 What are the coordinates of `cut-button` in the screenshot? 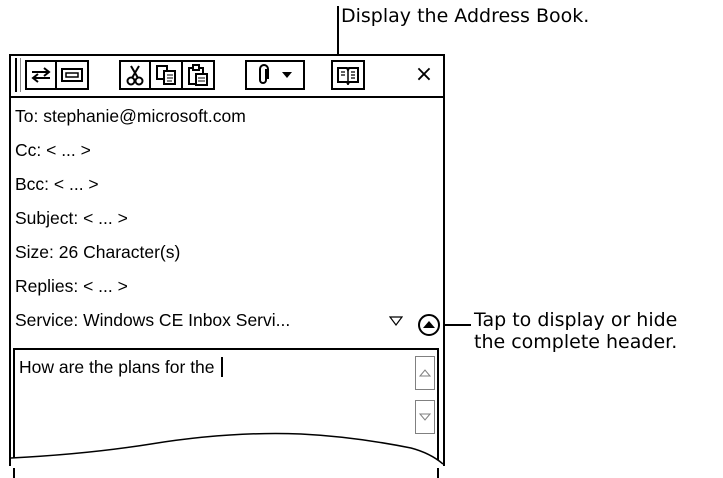 It's located at (135, 75).